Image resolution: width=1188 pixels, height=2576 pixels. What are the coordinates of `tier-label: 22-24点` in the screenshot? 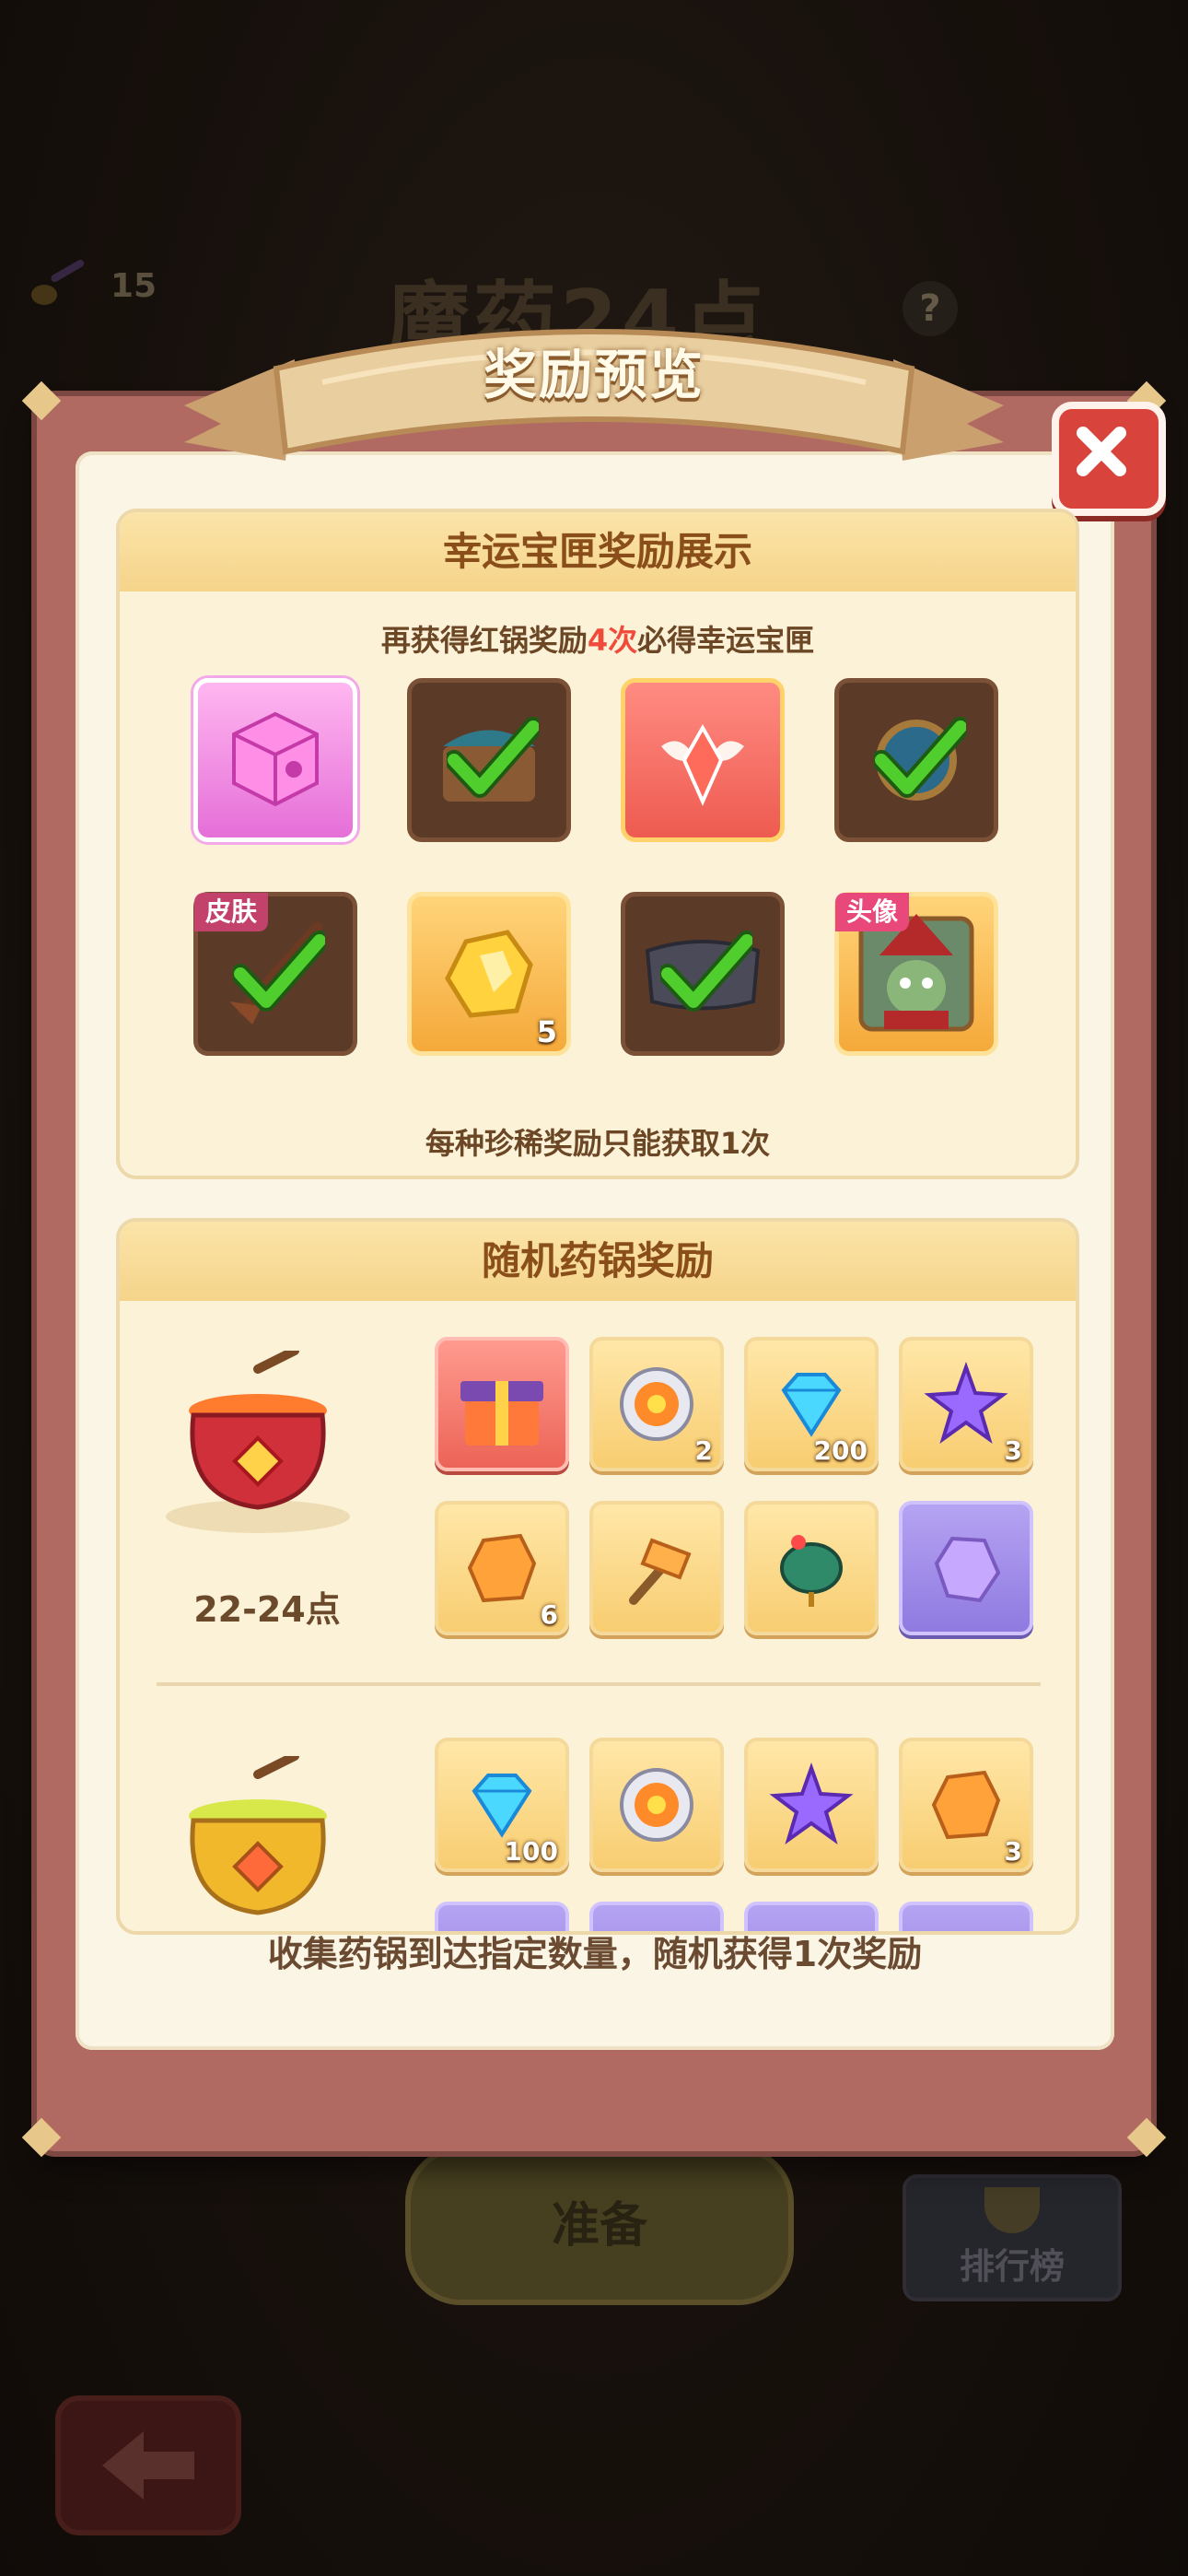 It's located at (267, 1609).